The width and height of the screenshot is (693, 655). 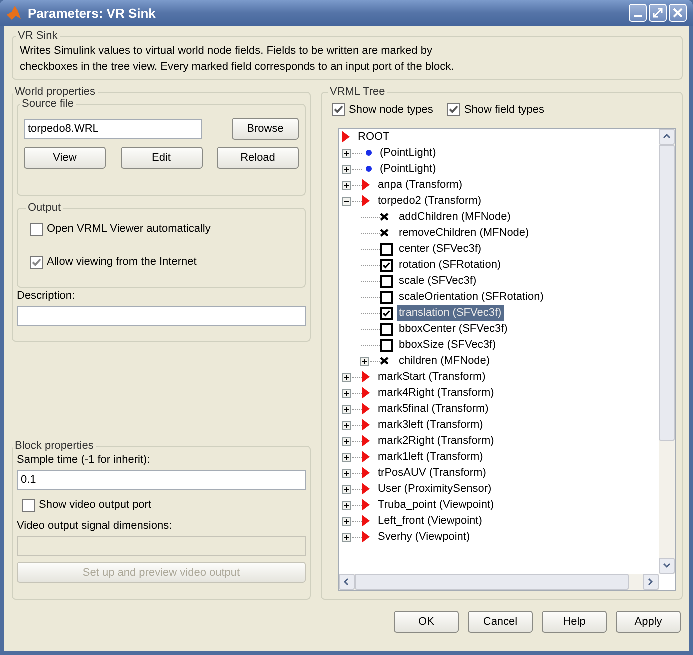 What do you see at coordinates (374, 137) in the screenshot?
I see `tree-item: ROOT` at bounding box center [374, 137].